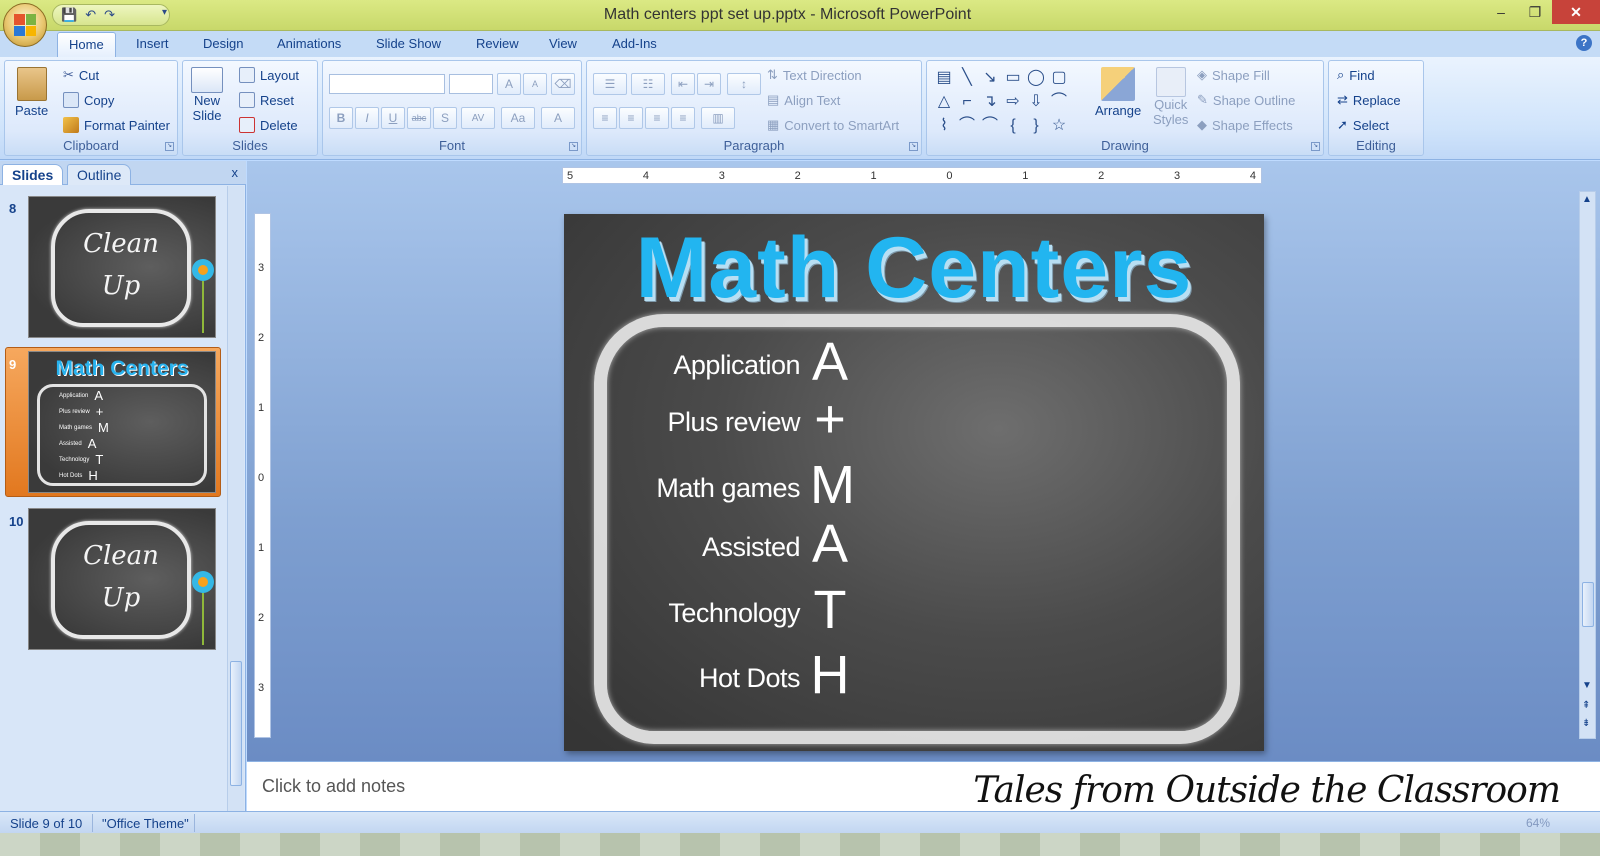  I want to click on align-text-button: ▤ Align Text, so click(803, 100).